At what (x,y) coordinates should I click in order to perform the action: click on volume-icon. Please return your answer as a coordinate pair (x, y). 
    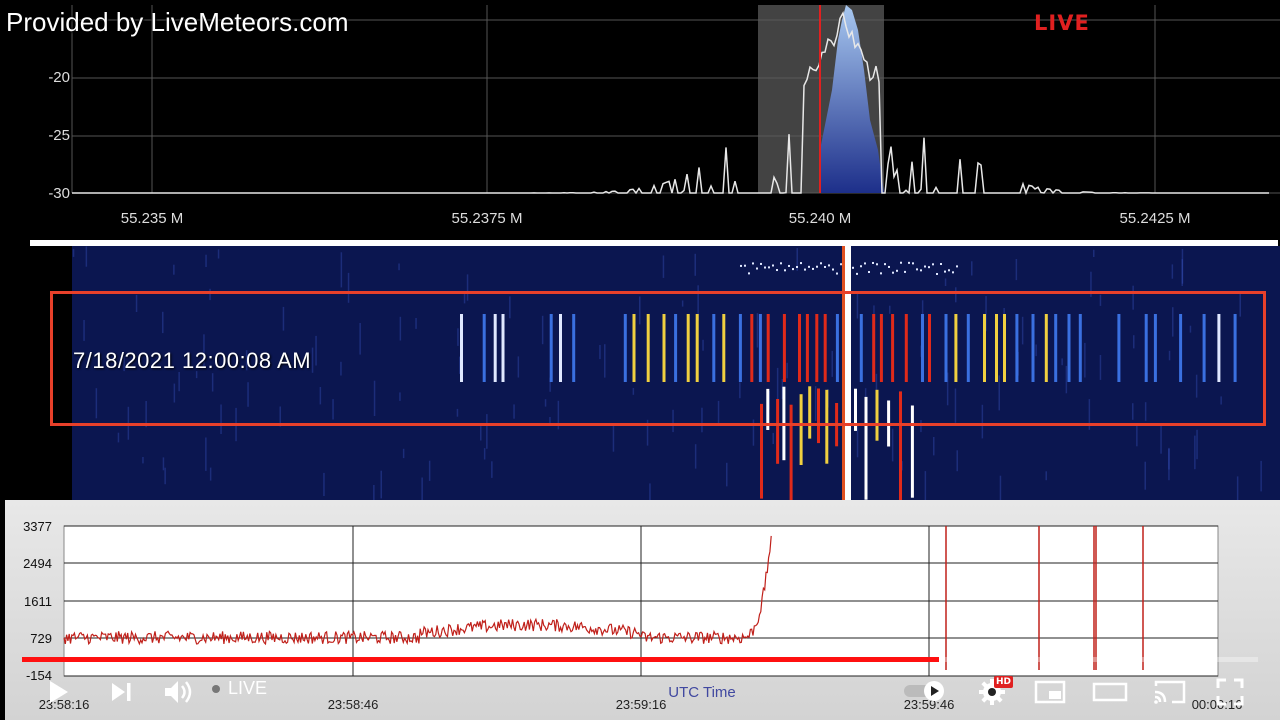
    Looking at the image, I should click on (178, 692).